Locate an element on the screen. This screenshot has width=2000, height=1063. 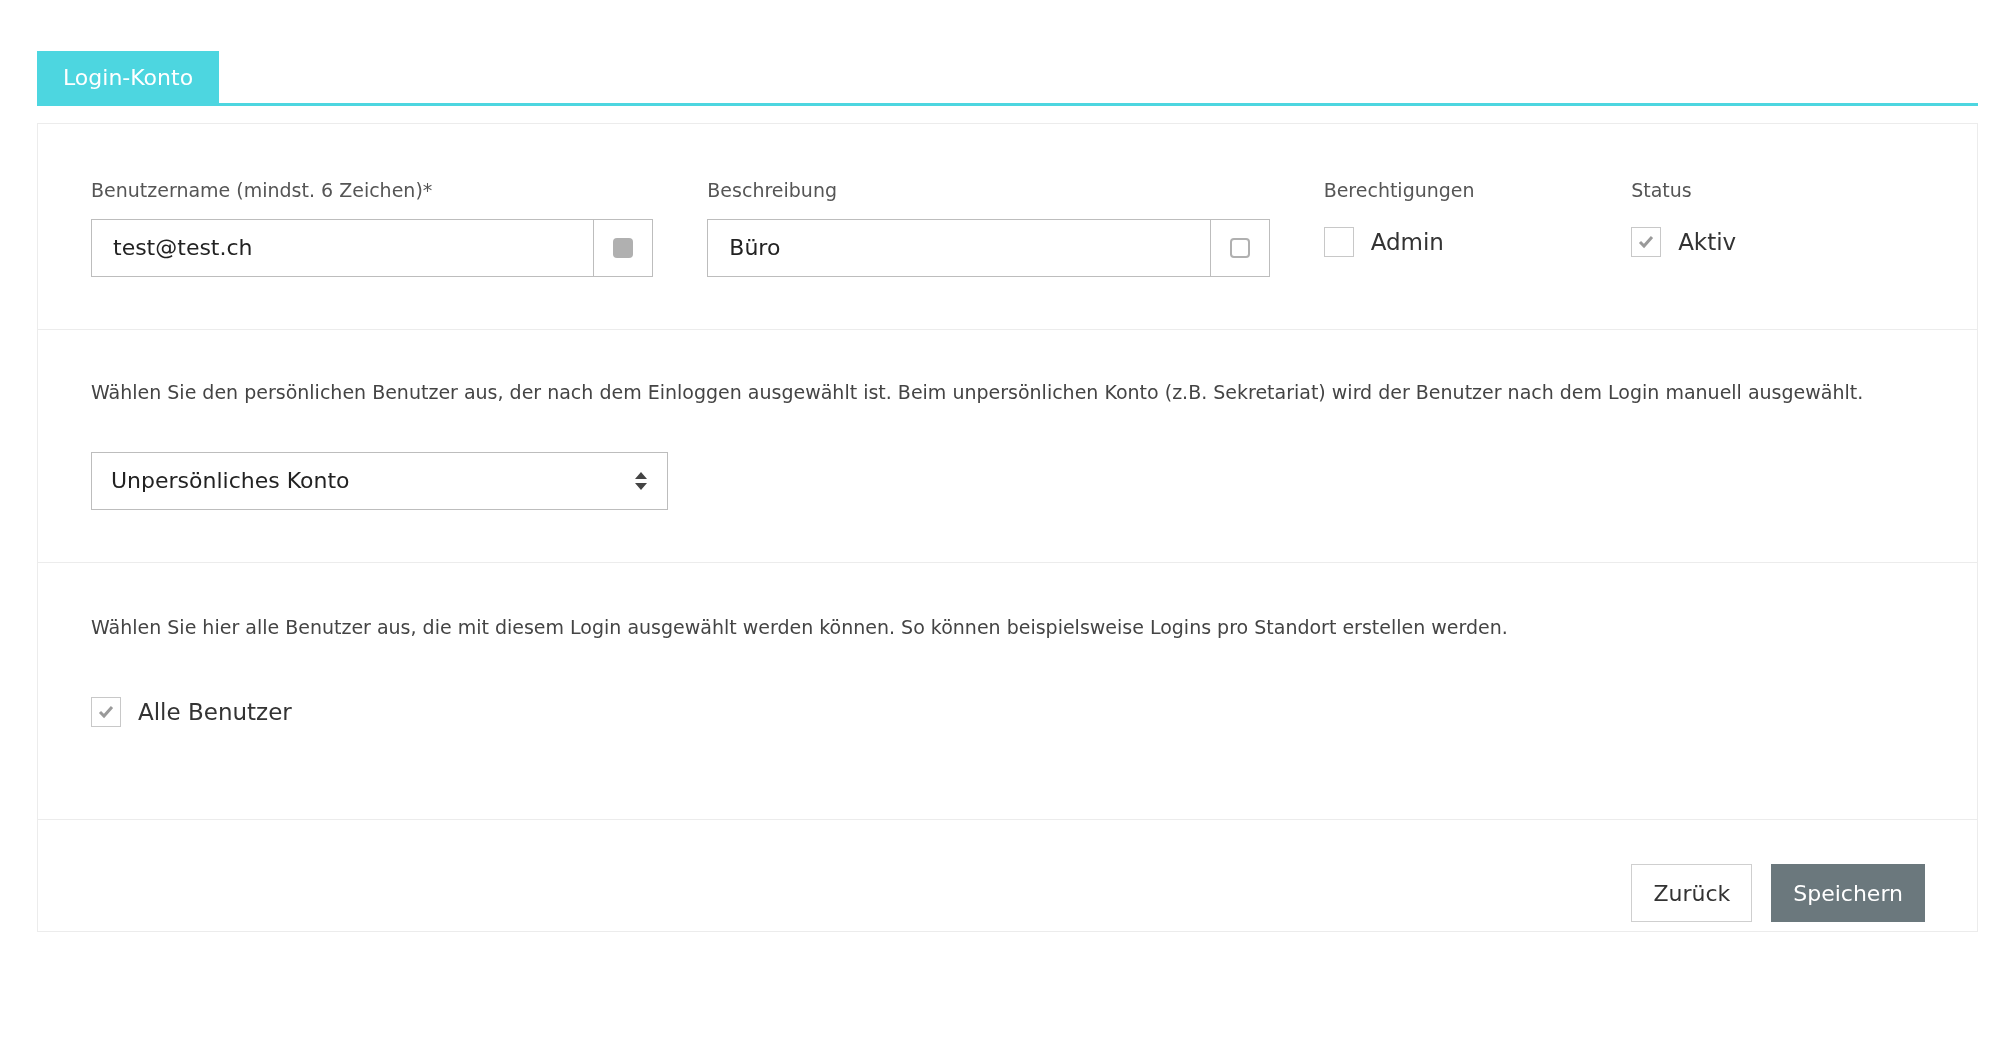
input-field: Büro is located at coordinates (988, 247).